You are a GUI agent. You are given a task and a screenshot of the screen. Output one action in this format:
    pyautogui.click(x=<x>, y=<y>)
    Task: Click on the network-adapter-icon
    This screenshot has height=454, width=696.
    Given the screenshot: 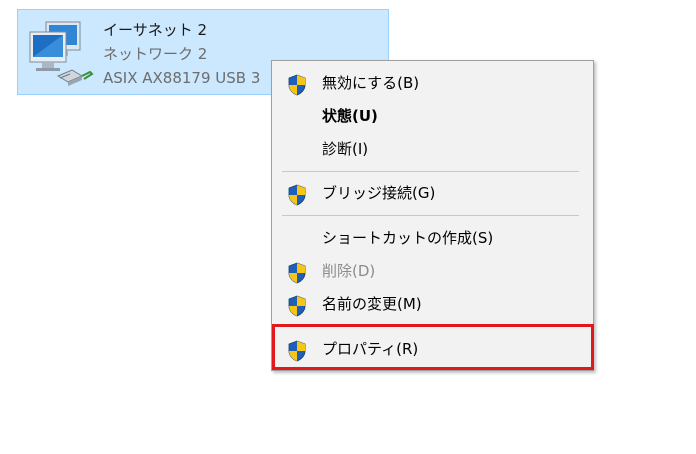 What is the action you would take?
    pyautogui.click(x=61, y=53)
    